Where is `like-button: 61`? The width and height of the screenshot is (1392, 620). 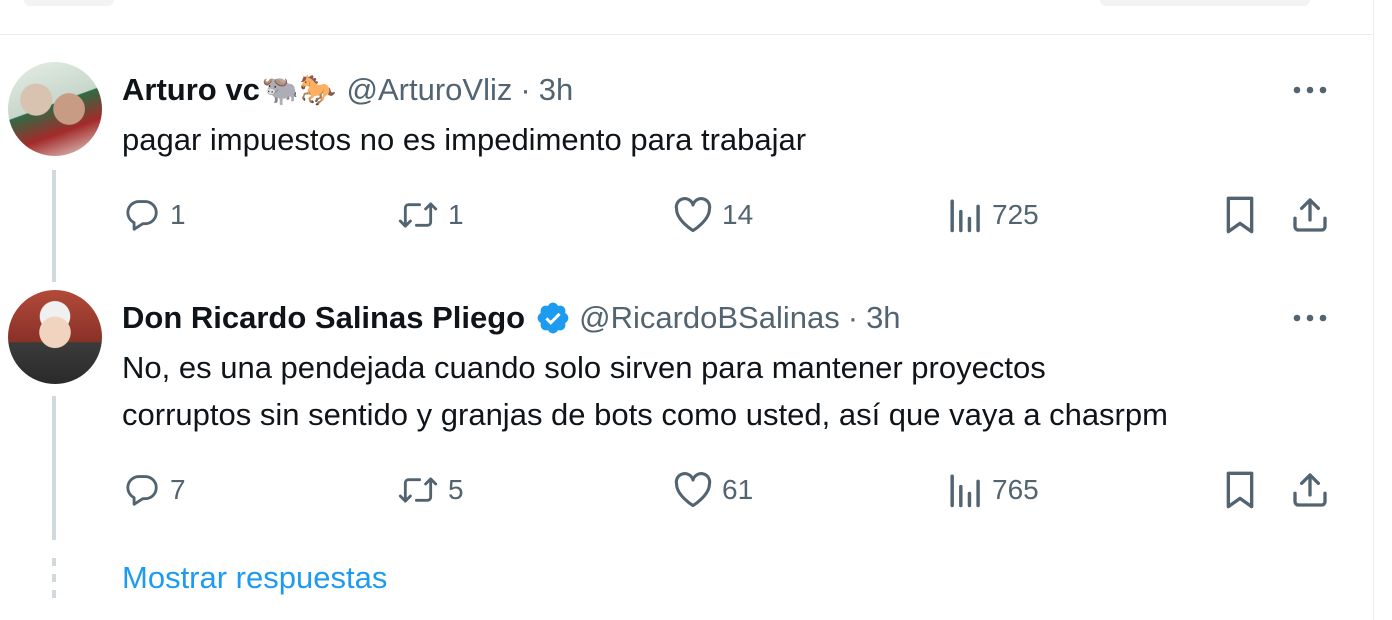 like-button: 61 is located at coordinates (712, 490).